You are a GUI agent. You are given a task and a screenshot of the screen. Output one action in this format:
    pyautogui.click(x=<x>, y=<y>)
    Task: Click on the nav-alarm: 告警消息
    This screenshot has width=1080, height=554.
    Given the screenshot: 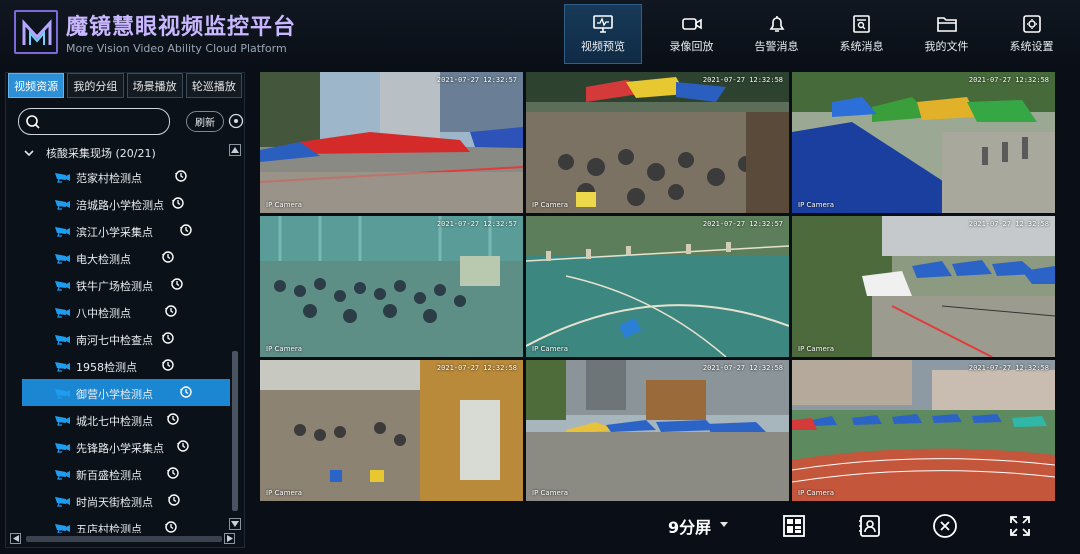 What is the action you would take?
    pyautogui.click(x=776, y=34)
    